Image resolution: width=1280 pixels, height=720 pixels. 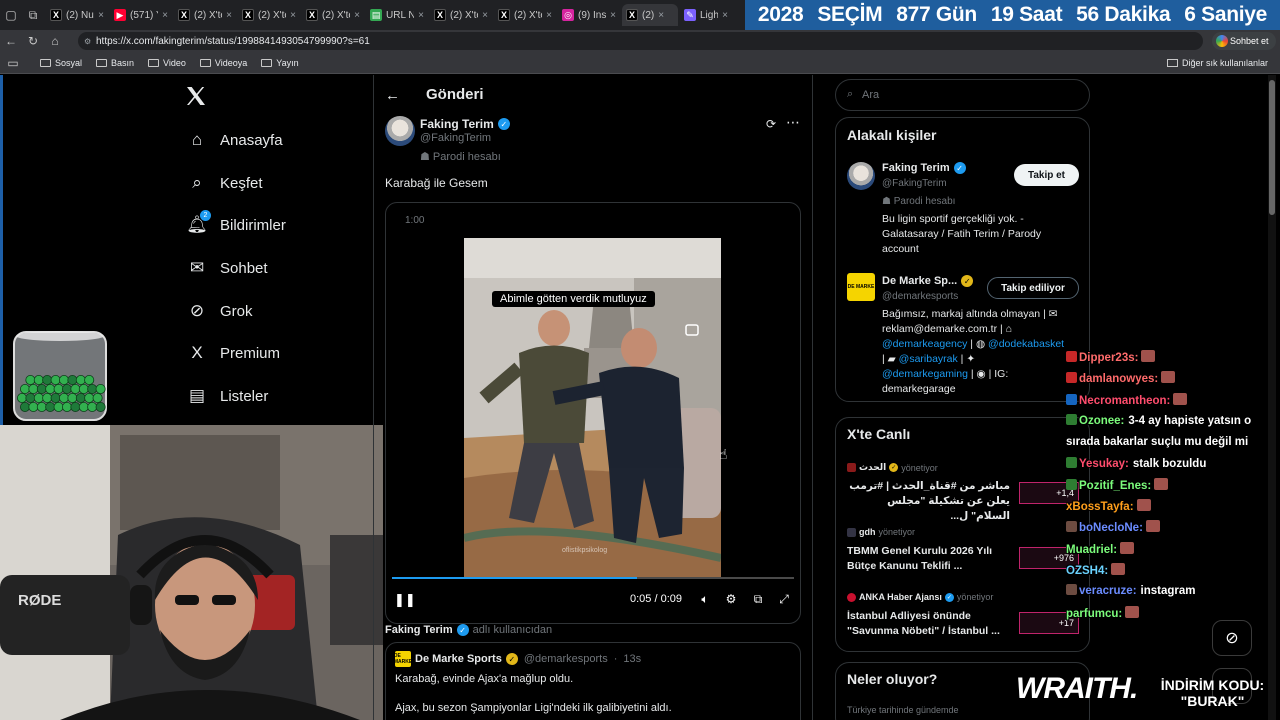 I want to click on related-avatar, so click(x=861, y=176).